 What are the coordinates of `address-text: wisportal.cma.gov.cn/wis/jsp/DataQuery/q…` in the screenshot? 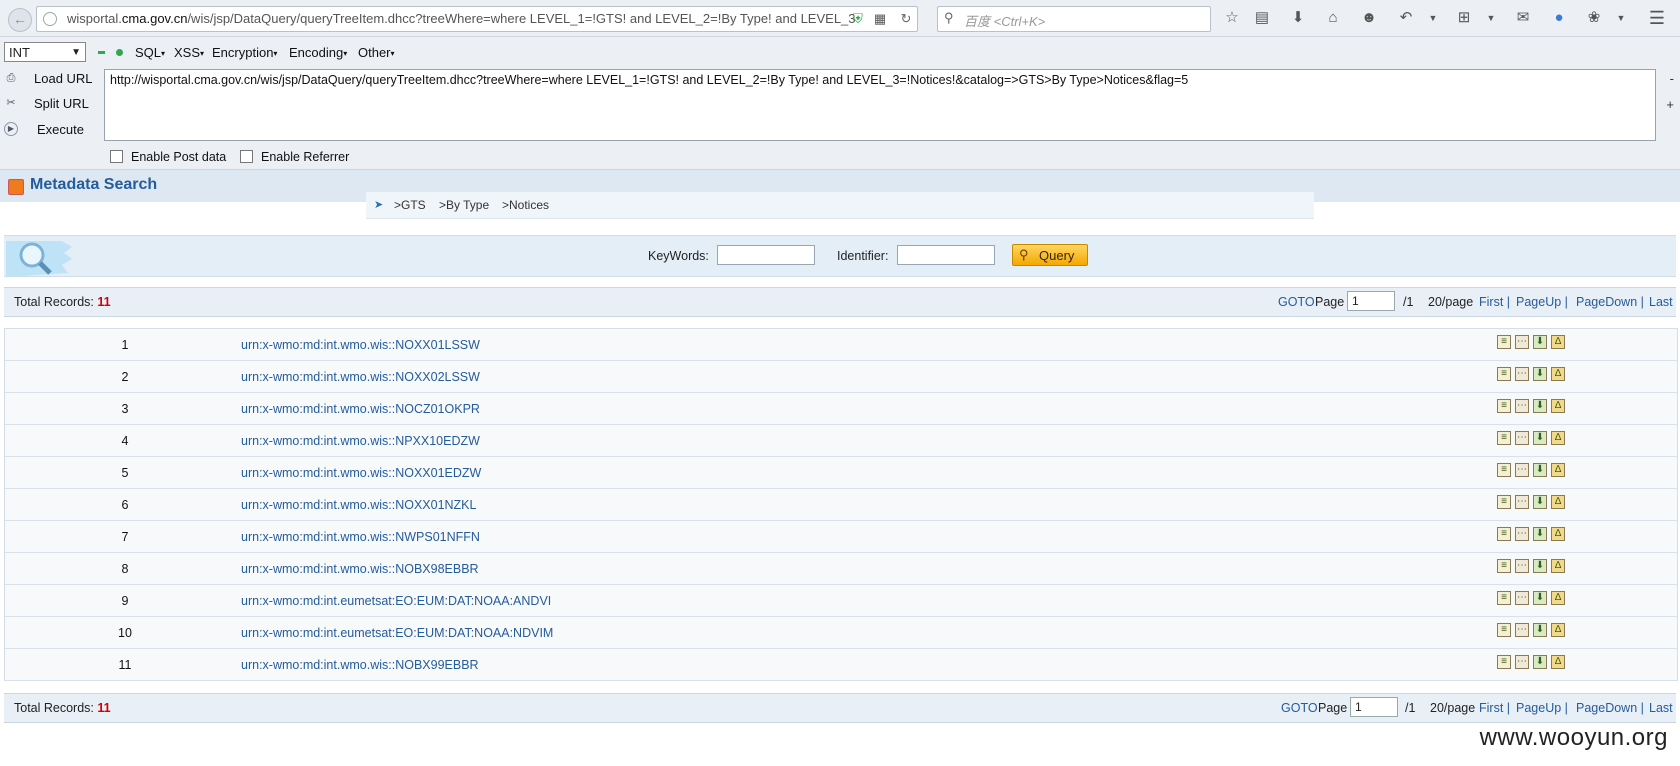 It's located at (462, 18).